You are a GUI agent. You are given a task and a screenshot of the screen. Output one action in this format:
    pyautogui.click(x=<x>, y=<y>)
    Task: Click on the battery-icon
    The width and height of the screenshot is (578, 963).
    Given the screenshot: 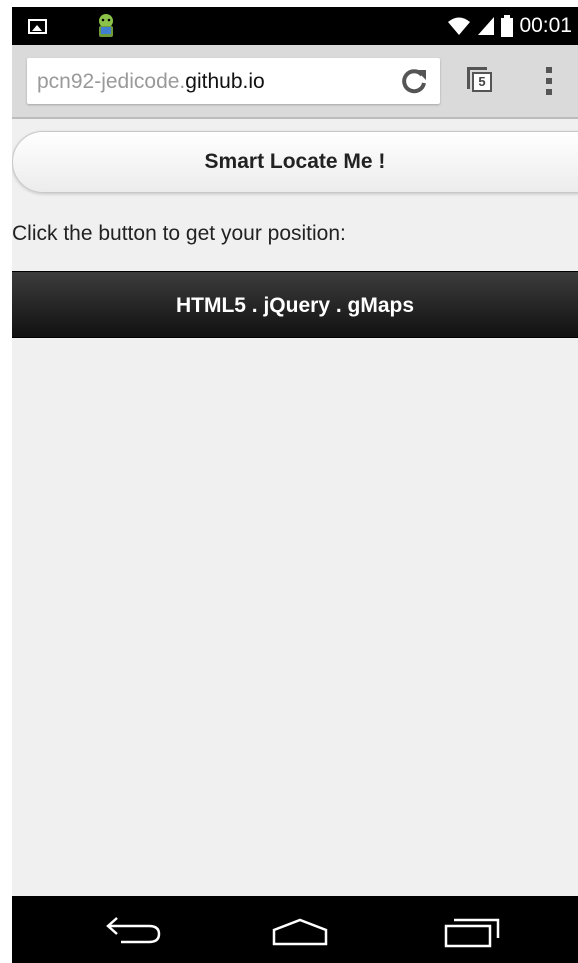 What is the action you would take?
    pyautogui.click(x=507, y=26)
    